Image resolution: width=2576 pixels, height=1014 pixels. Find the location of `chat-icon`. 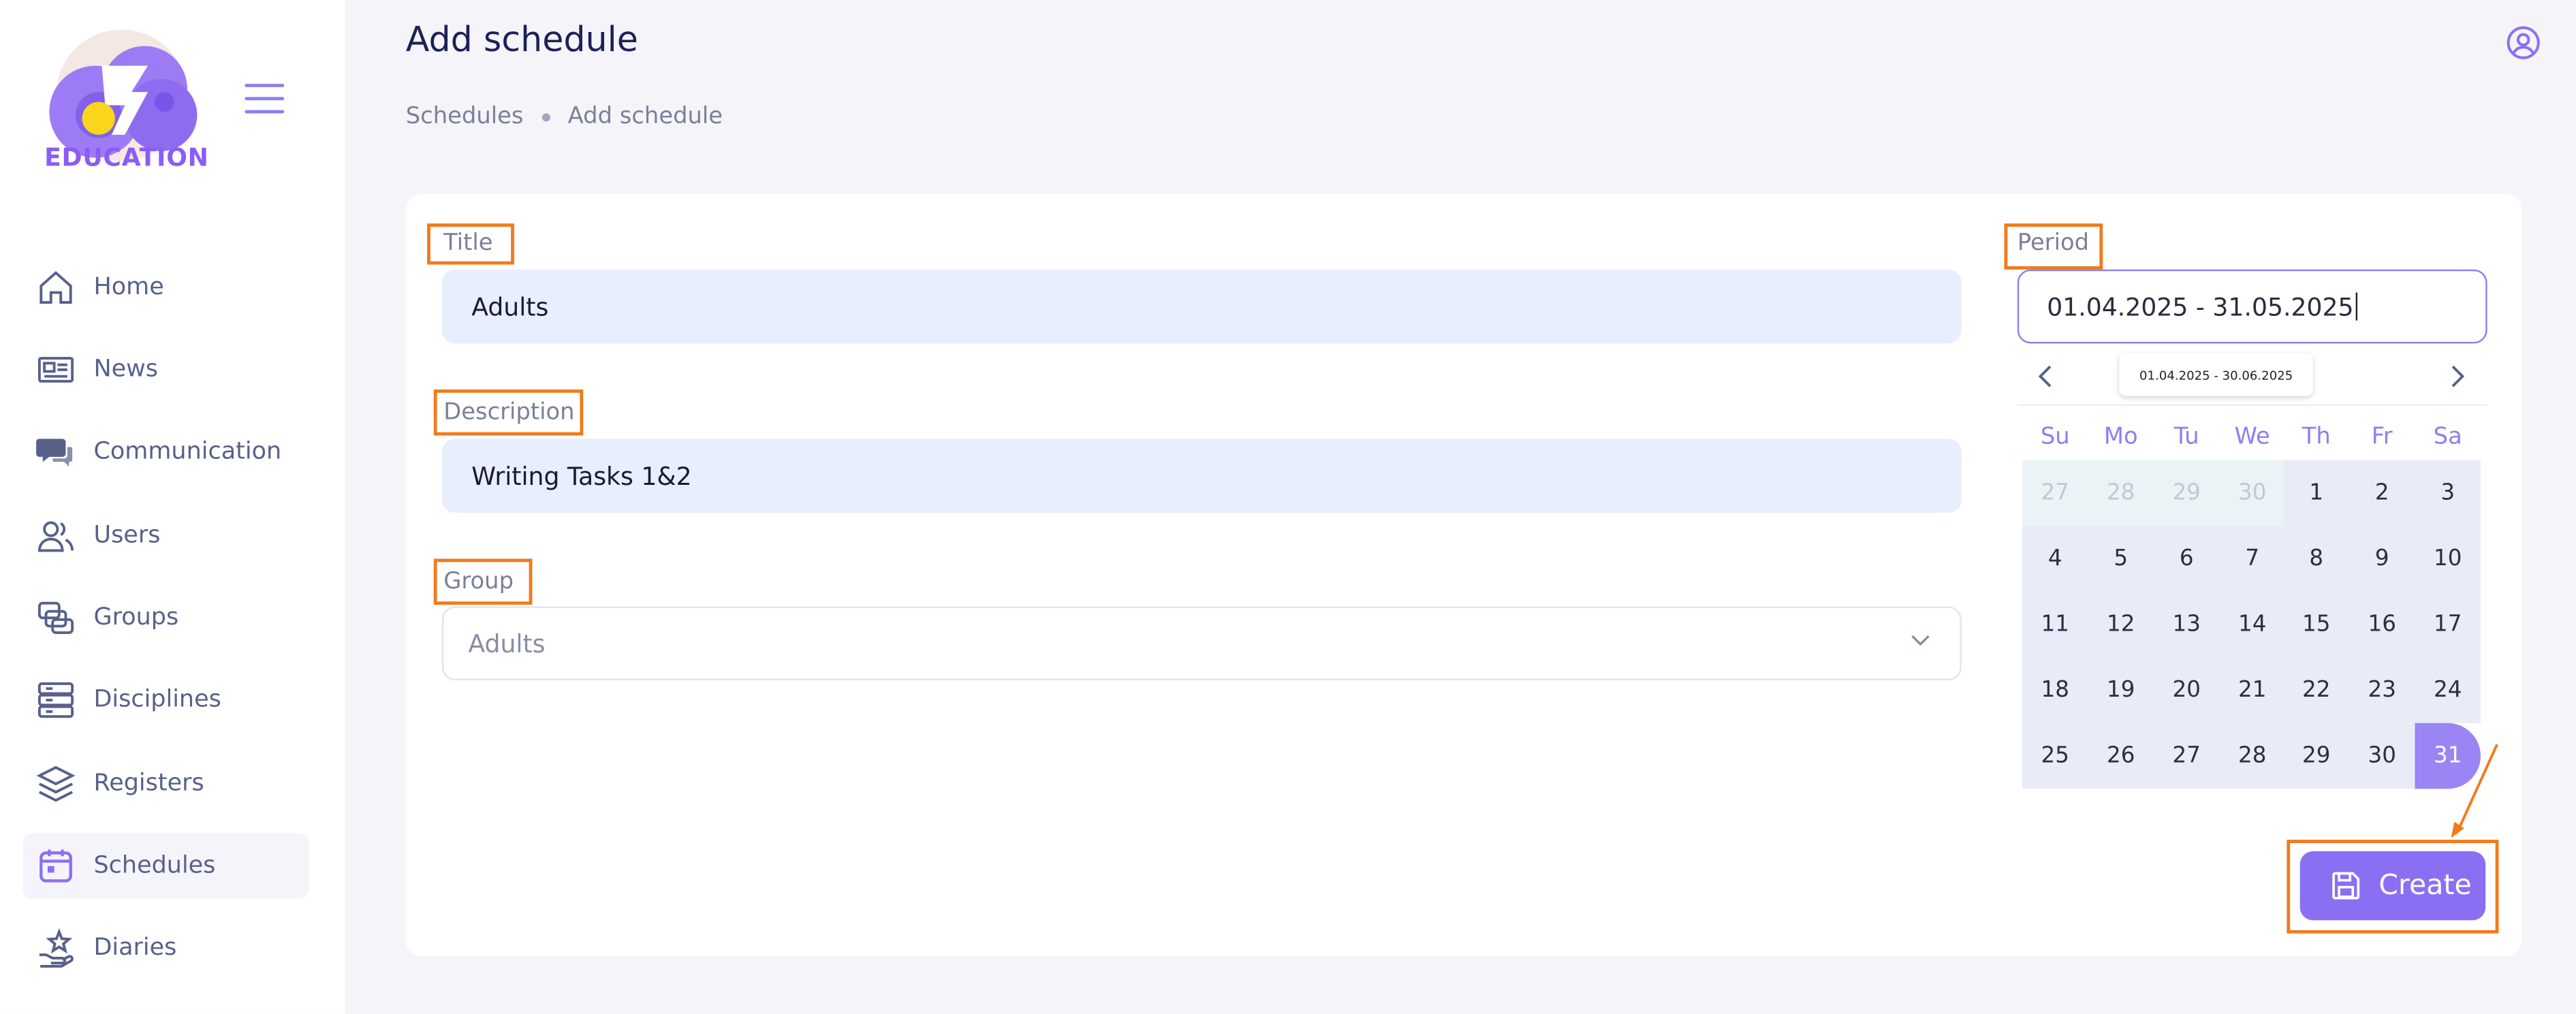

chat-icon is located at coordinates (54, 453).